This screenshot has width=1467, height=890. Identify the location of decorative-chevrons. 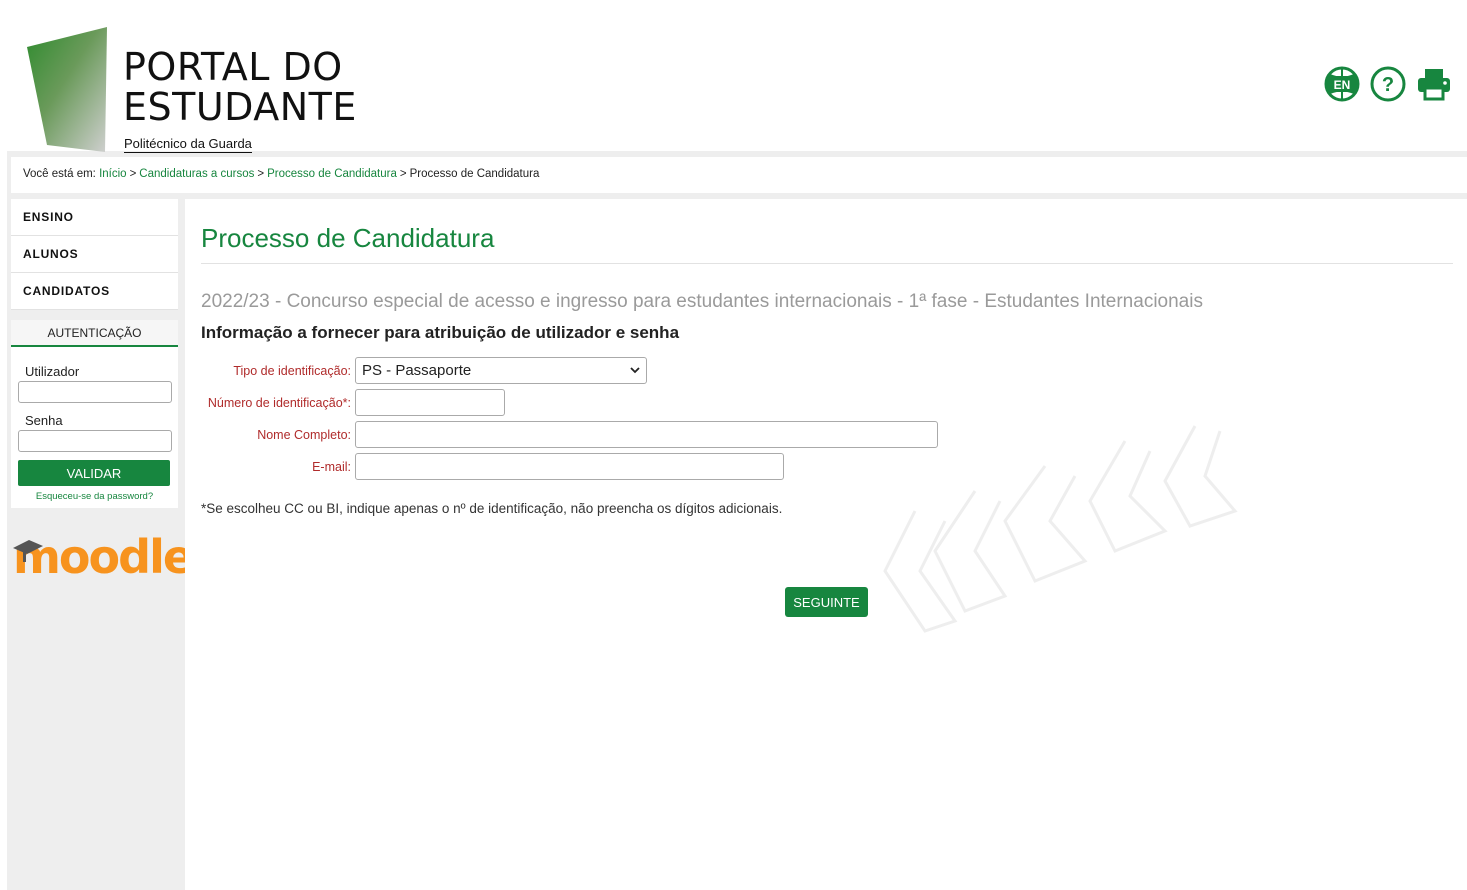
(1060, 529).